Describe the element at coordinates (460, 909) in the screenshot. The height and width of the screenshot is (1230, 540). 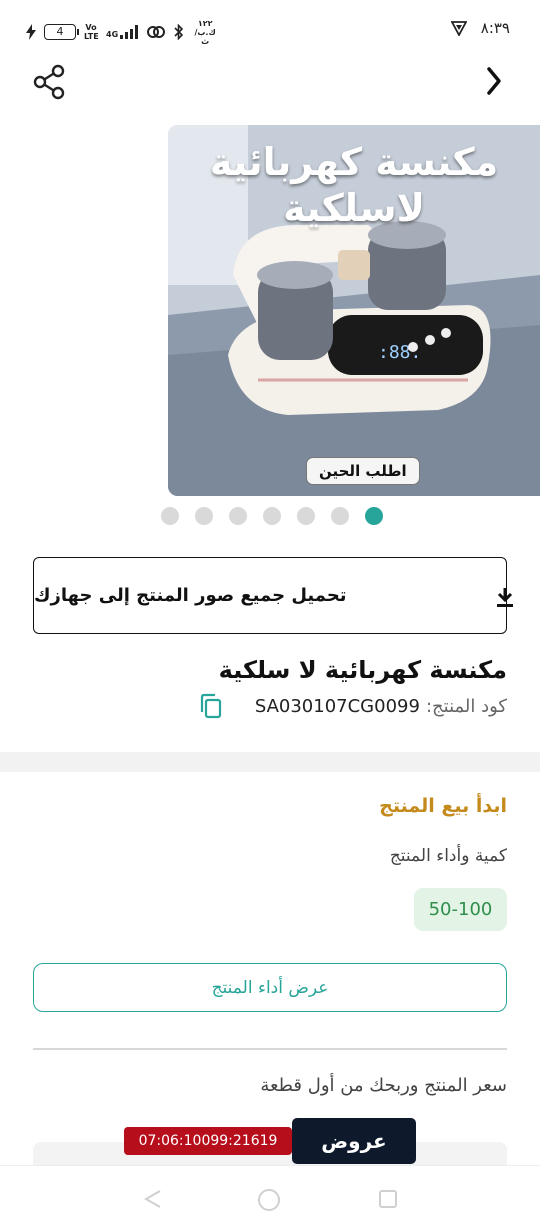
I see `quantity-range-chip: 50-100` at that location.